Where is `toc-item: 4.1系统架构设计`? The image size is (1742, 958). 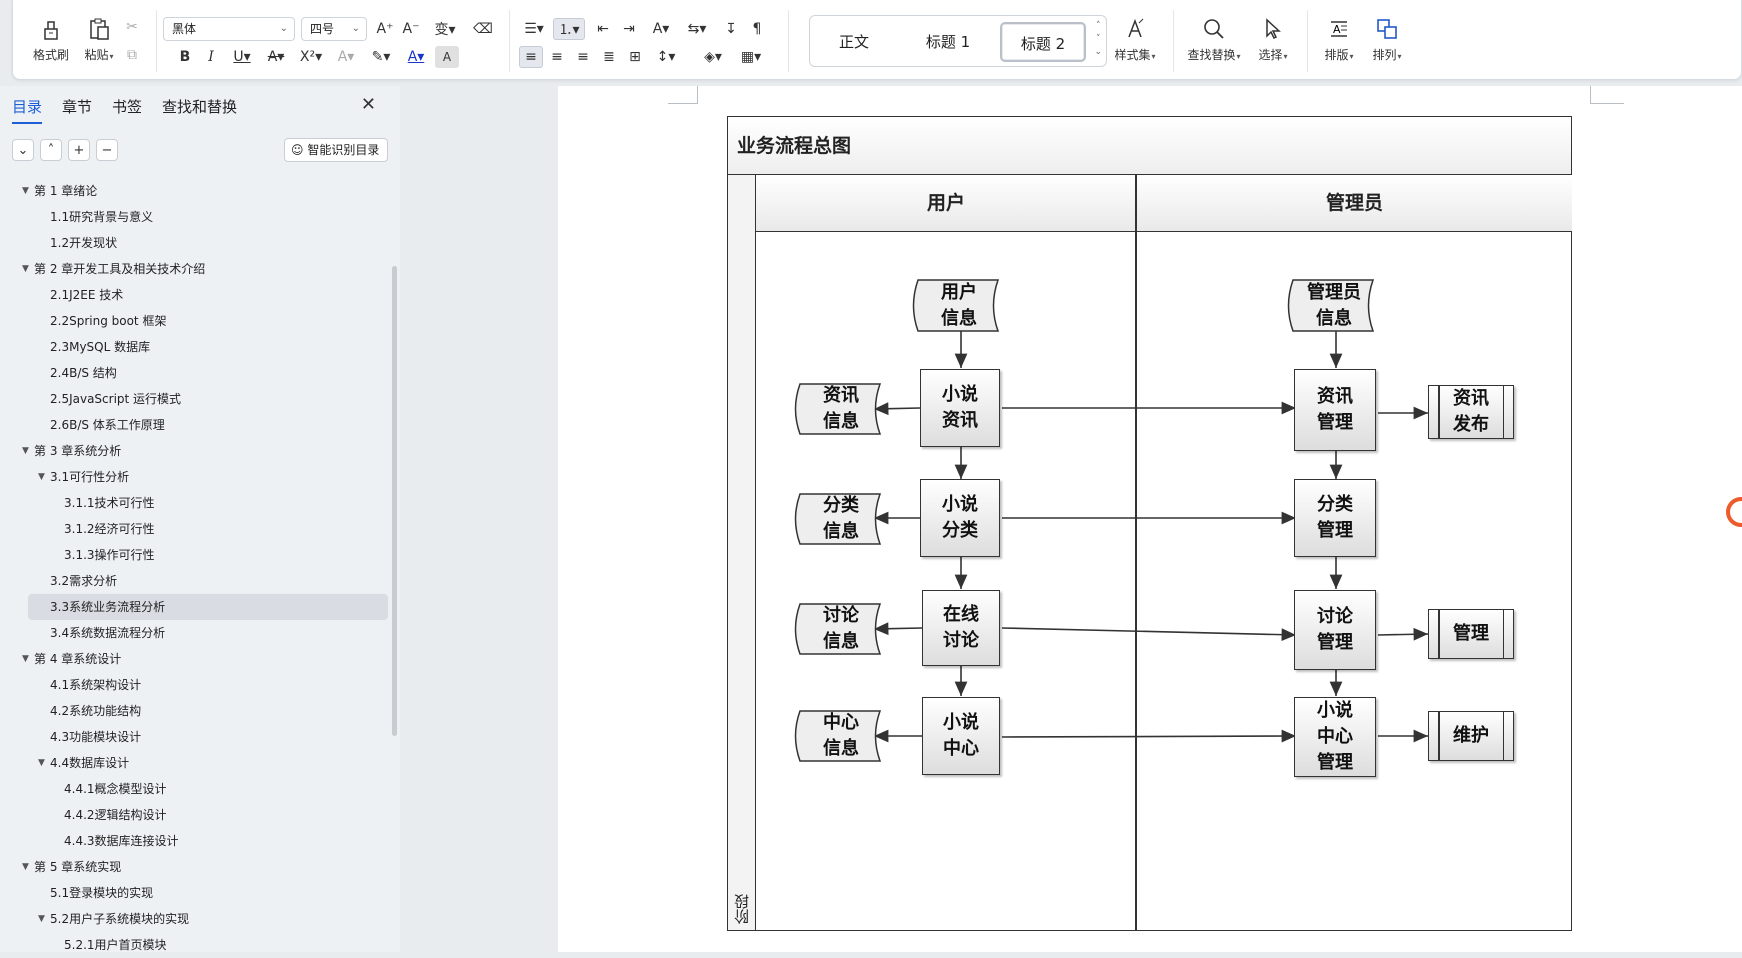 toc-item: 4.1系统架构设计 is located at coordinates (200, 685).